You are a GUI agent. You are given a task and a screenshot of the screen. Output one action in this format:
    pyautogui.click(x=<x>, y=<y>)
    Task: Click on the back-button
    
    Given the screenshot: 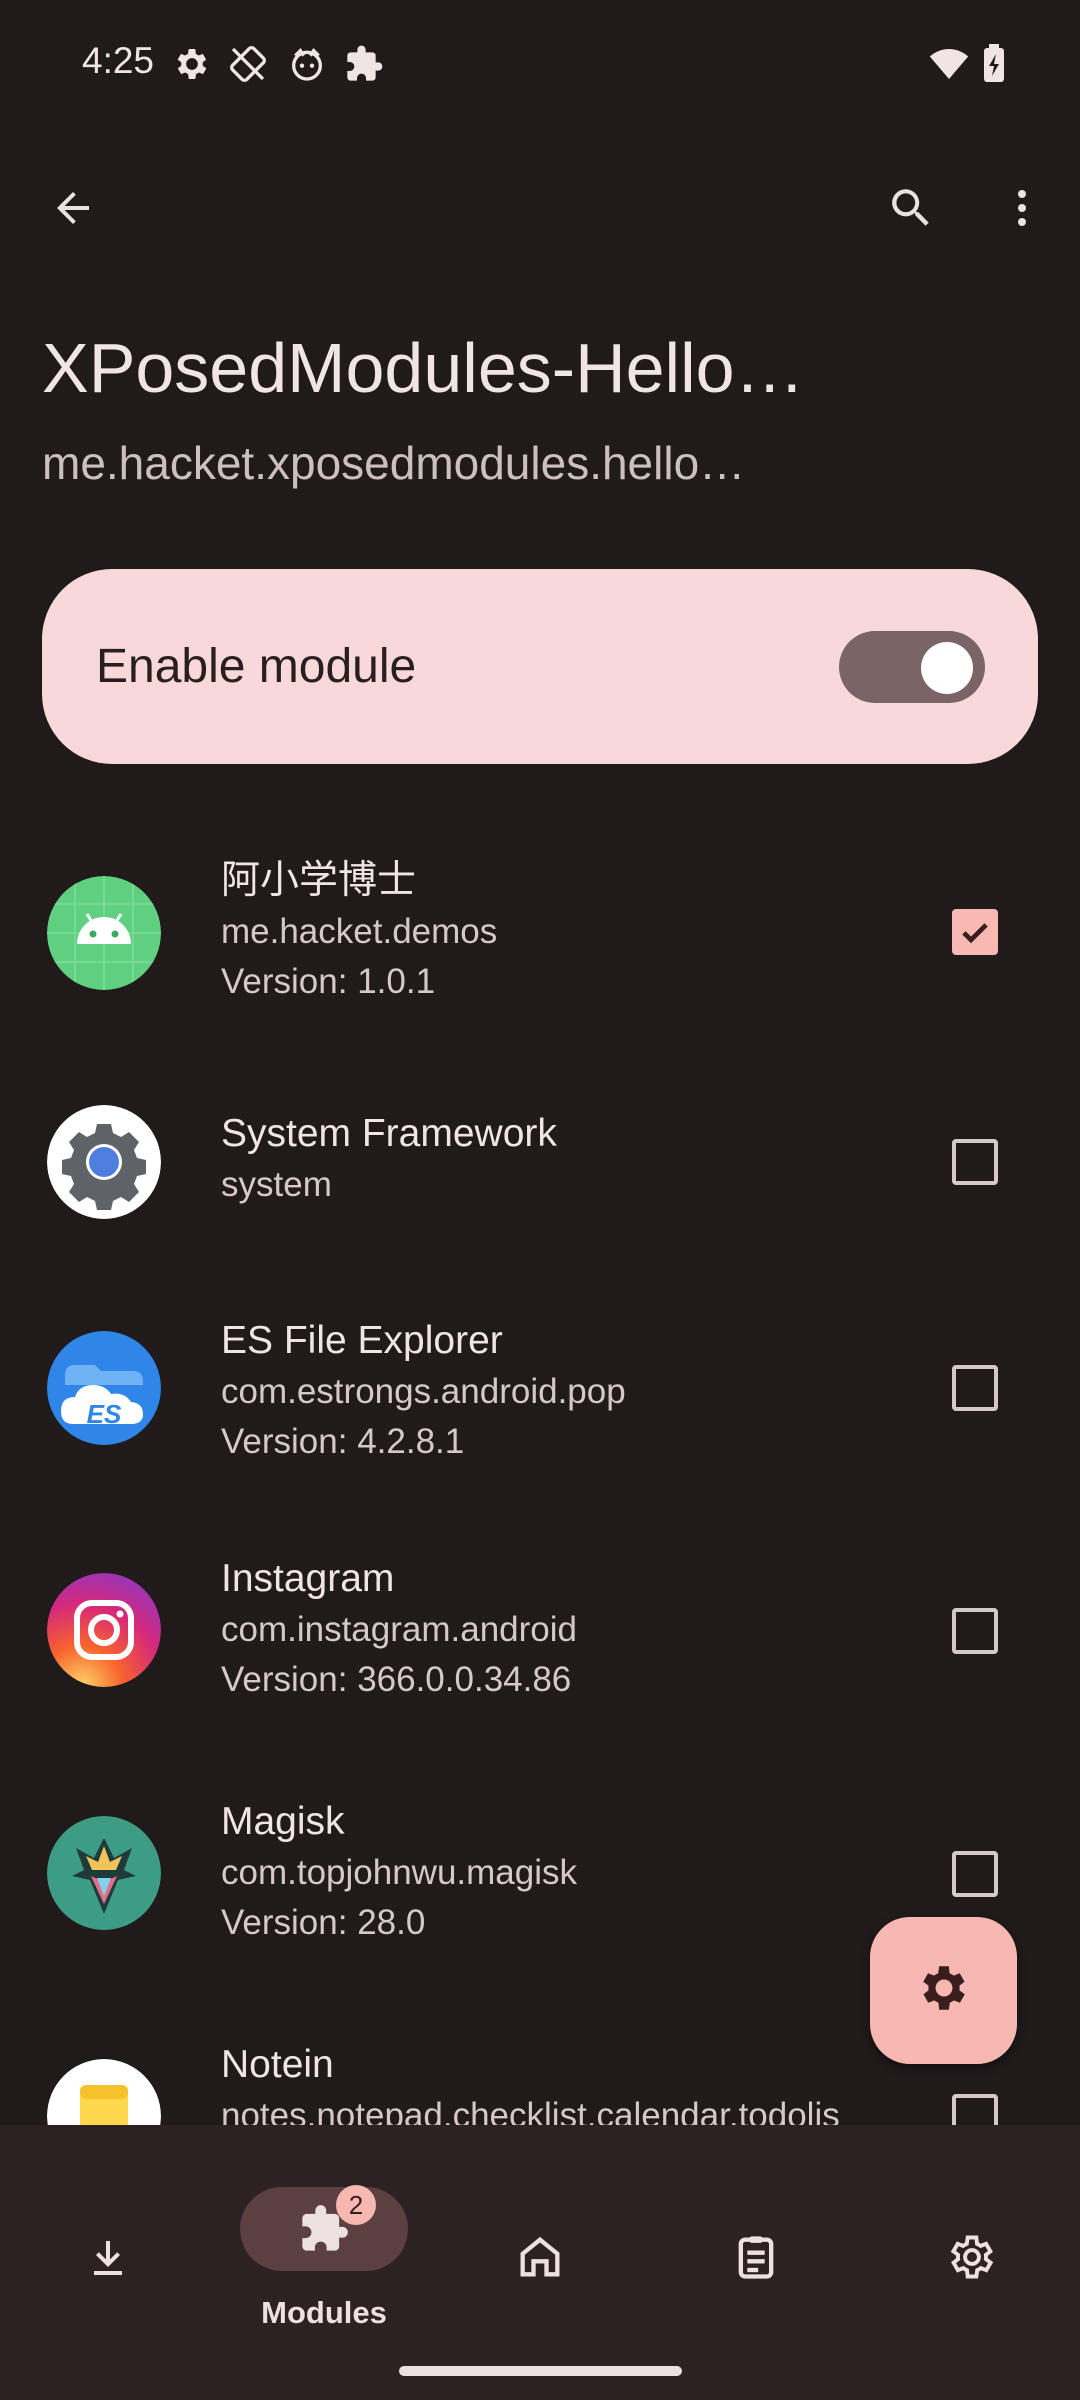 What is the action you would take?
    pyautogui.click(x=73, y=210)
    